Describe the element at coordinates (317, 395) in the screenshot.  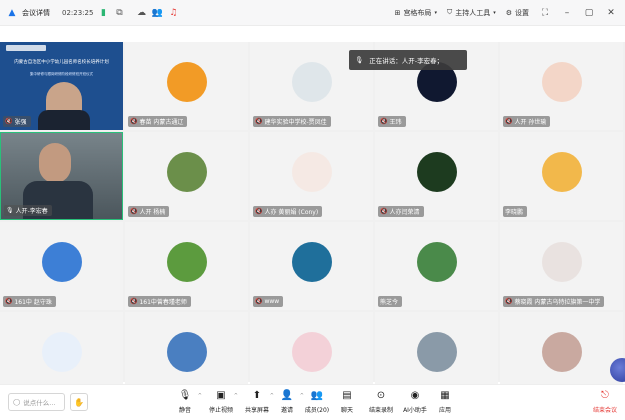
I see `members-icon: 👥` at that location.